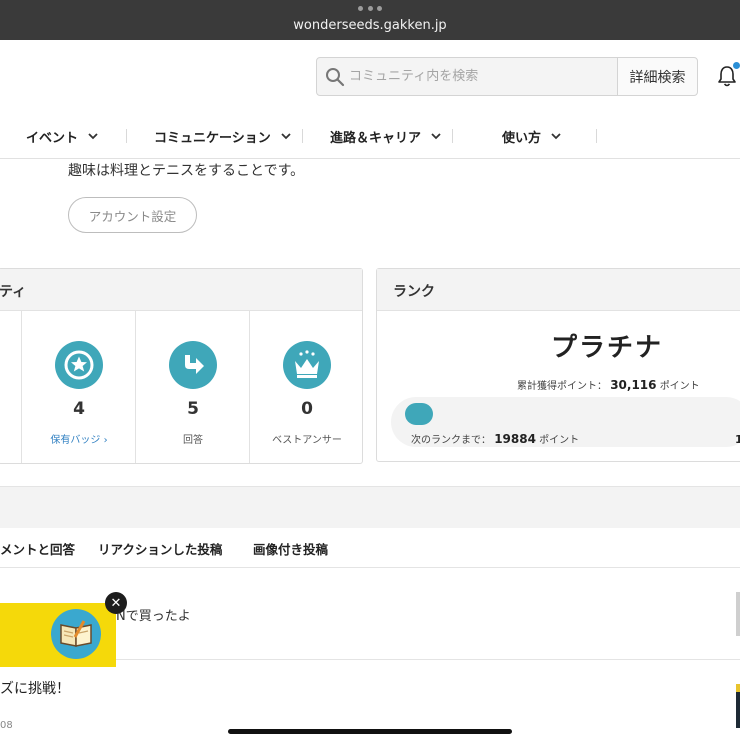 The width and height of the screenshot is (740, 740). What do you see at coordinates (335, 77) in the screenshot?
I see `search-icon` at bounding box center [335, 77].